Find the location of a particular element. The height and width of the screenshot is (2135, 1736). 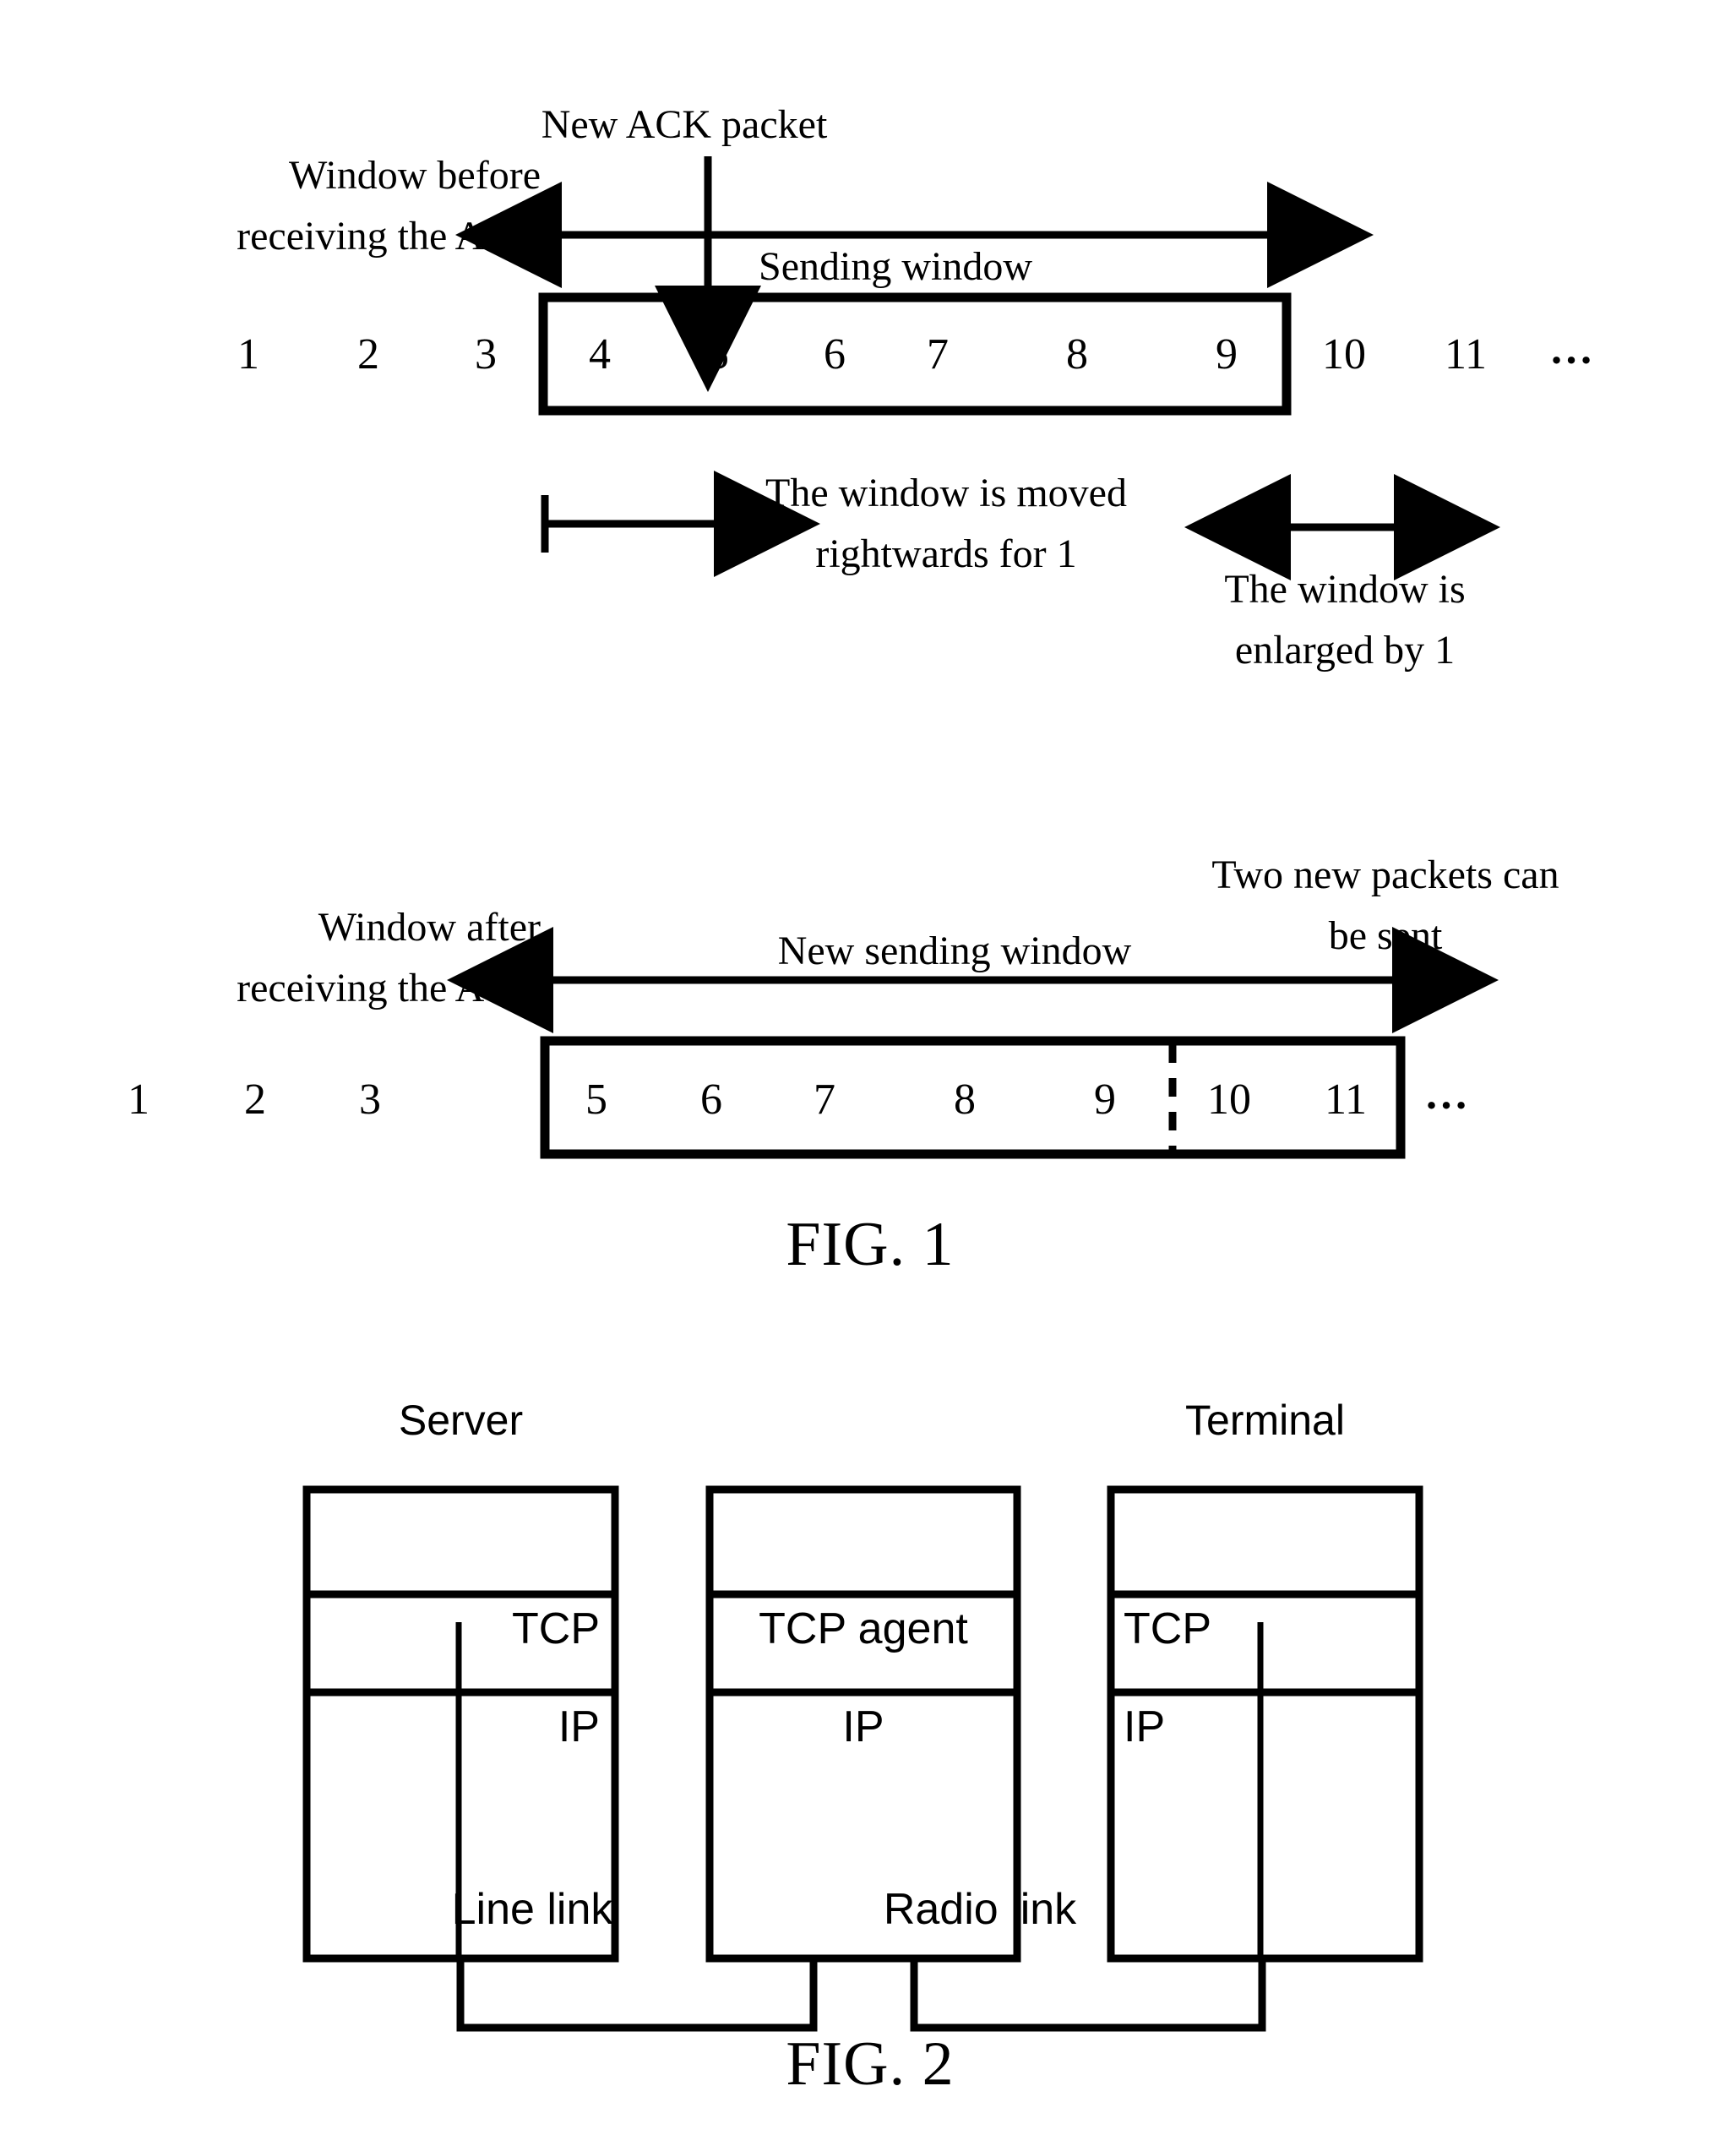

window-before-label-line2: receiving the ACK is located at coordinates (389, 236).